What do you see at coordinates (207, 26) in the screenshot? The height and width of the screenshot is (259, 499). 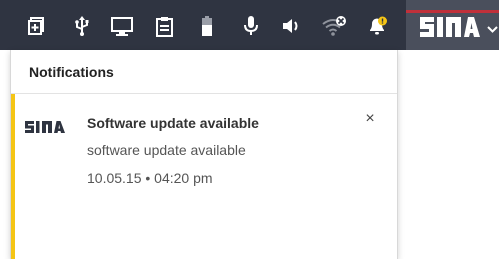 I see `battery-icon` at bounding box center [207, 26].